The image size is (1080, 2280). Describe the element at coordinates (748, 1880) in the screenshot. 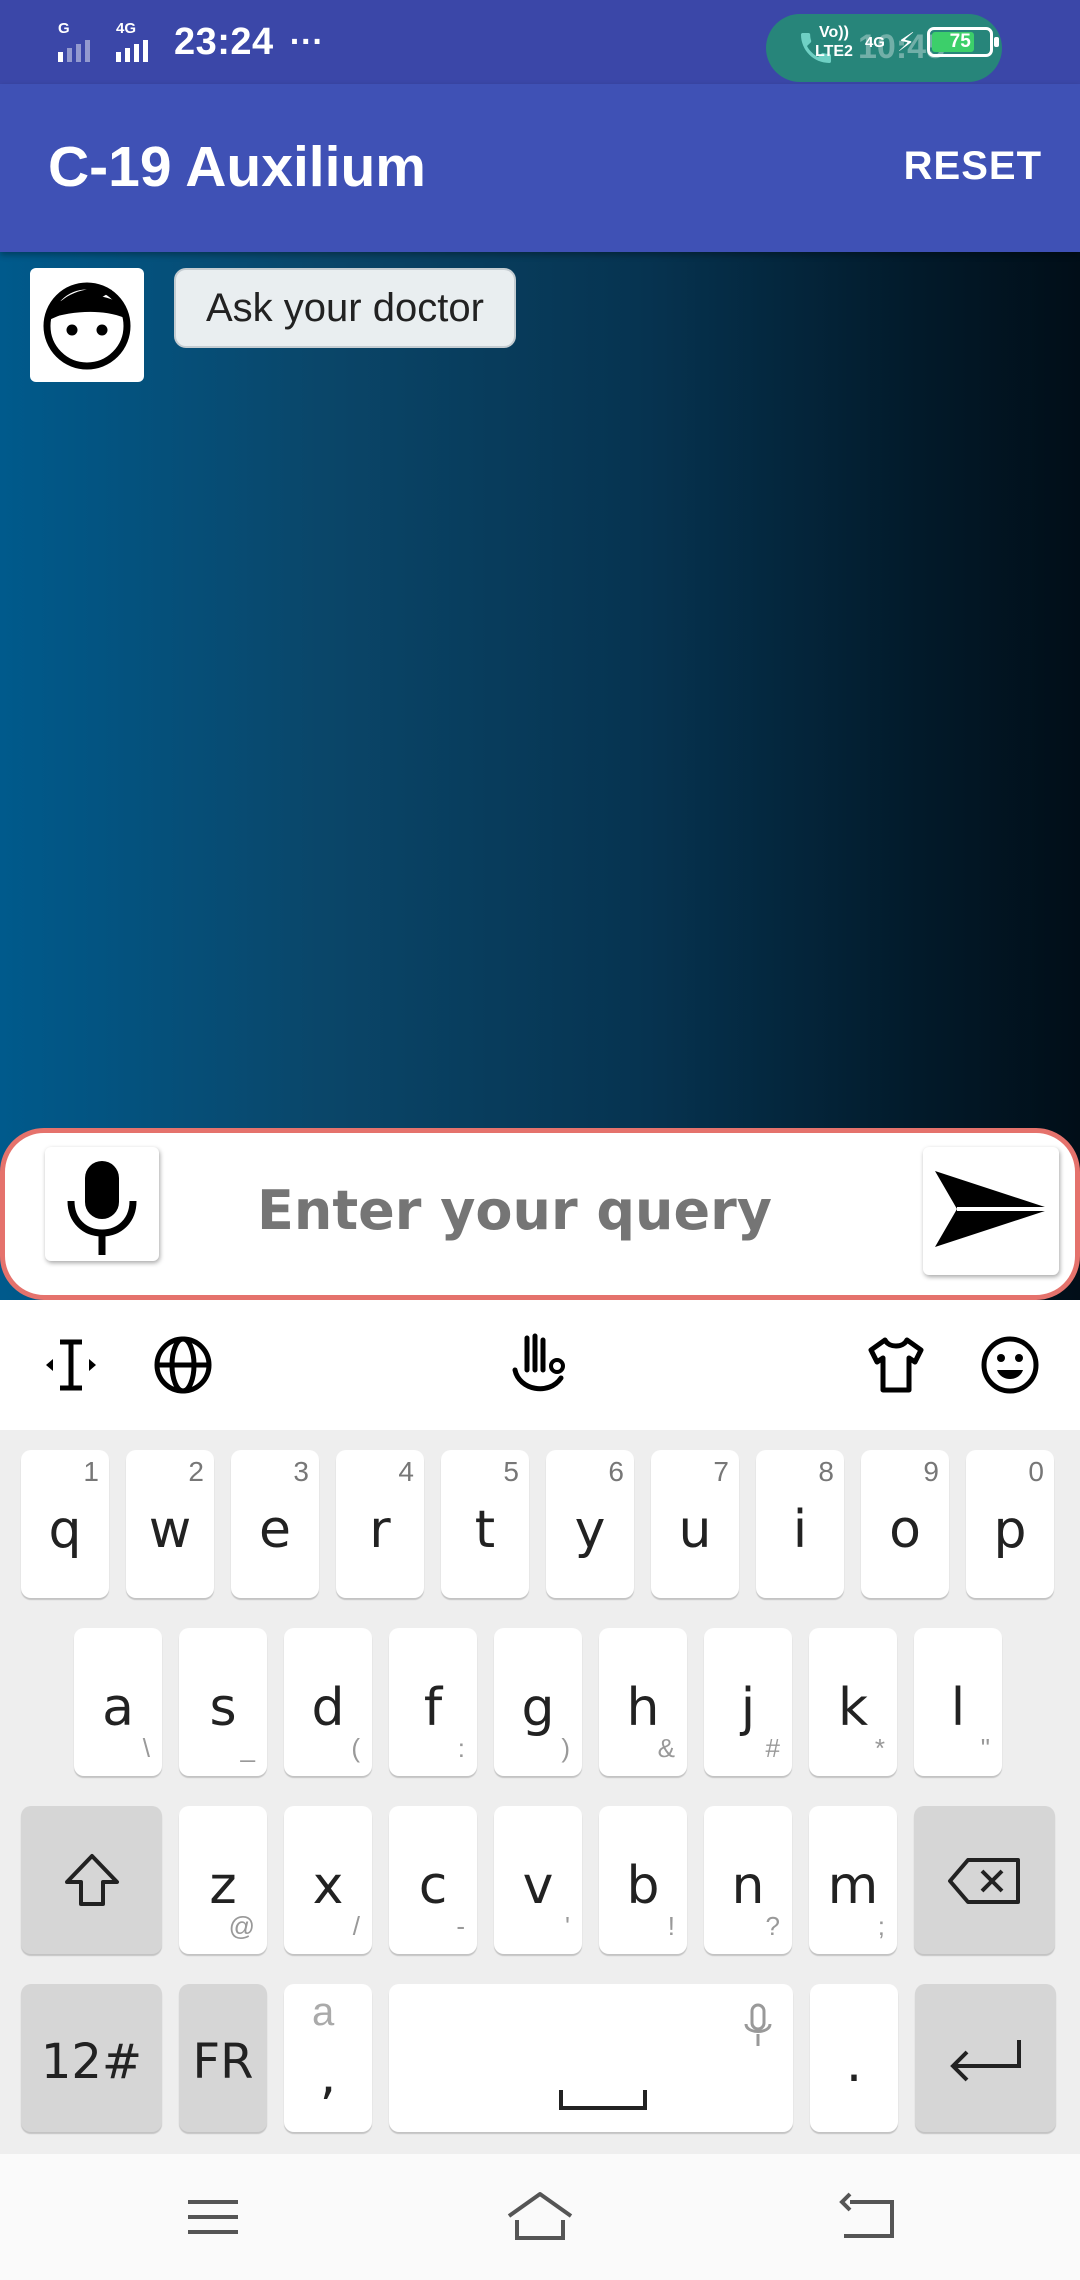

I see `key-n: n?` at that location.